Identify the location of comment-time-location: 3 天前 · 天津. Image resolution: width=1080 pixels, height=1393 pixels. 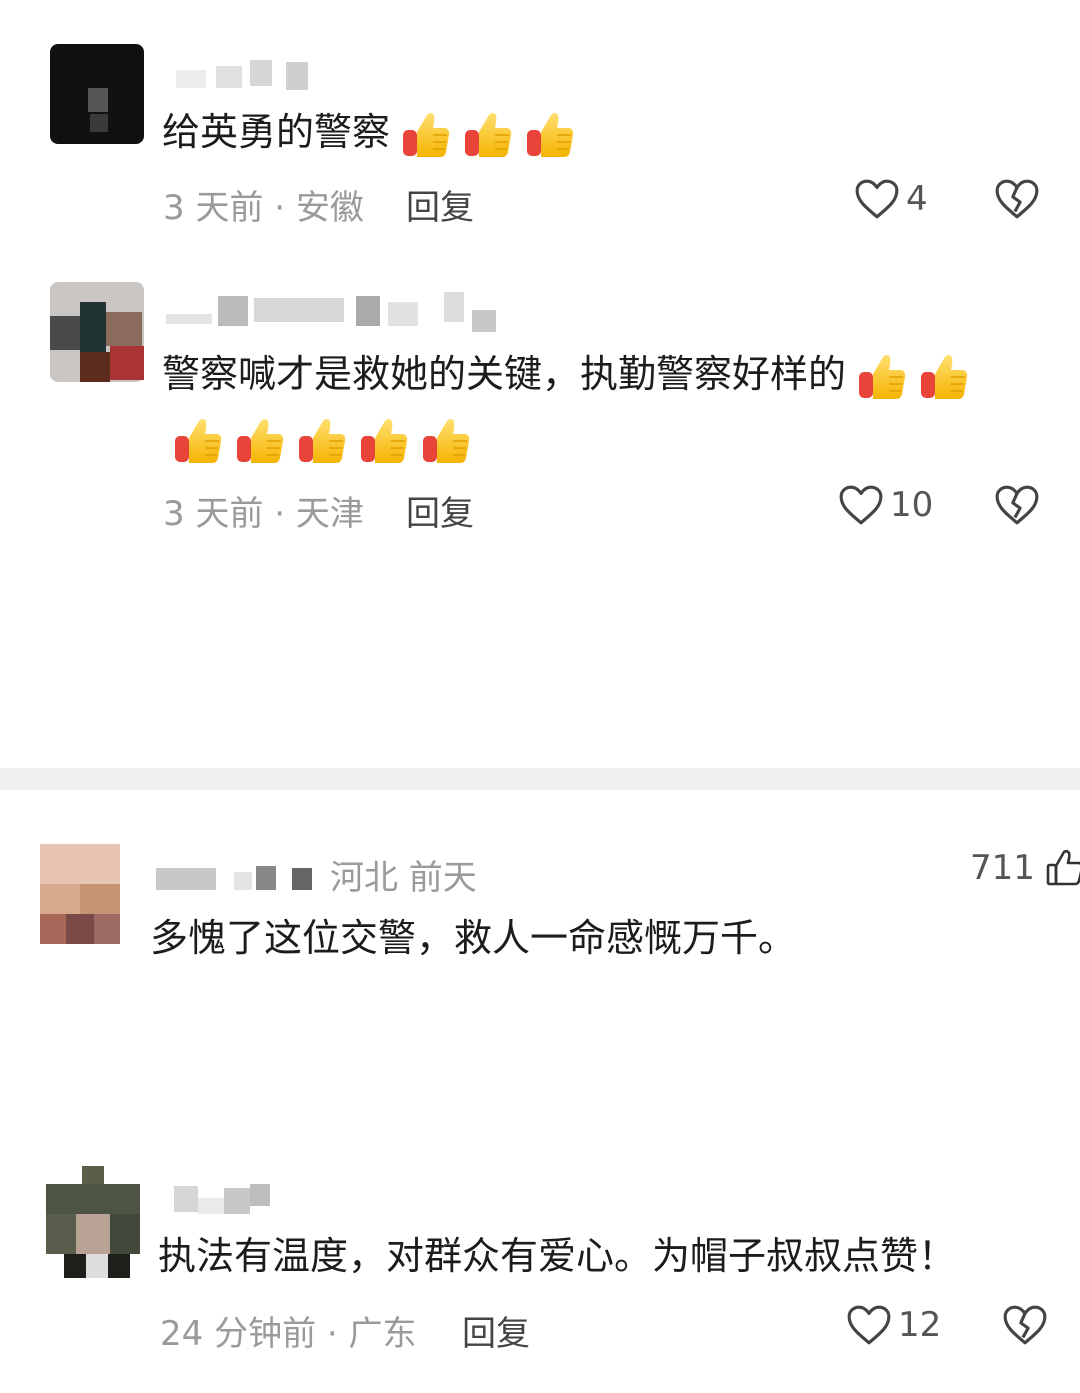
(263, 514).